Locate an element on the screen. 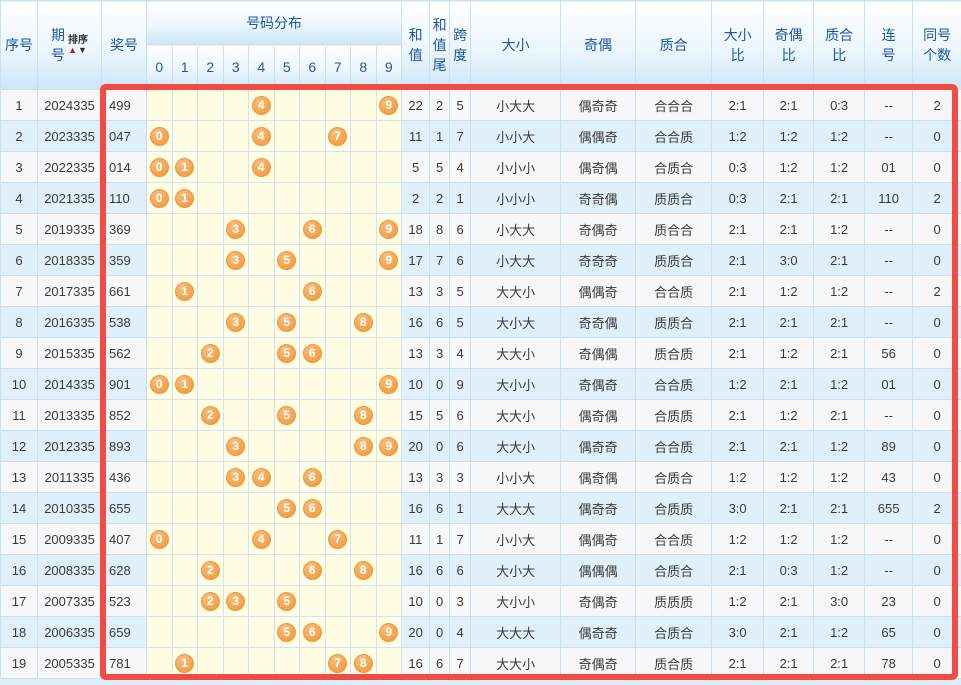 This screenshot has height=685, width=961. digit-ball: 9 is located at coordinates (389, 632).